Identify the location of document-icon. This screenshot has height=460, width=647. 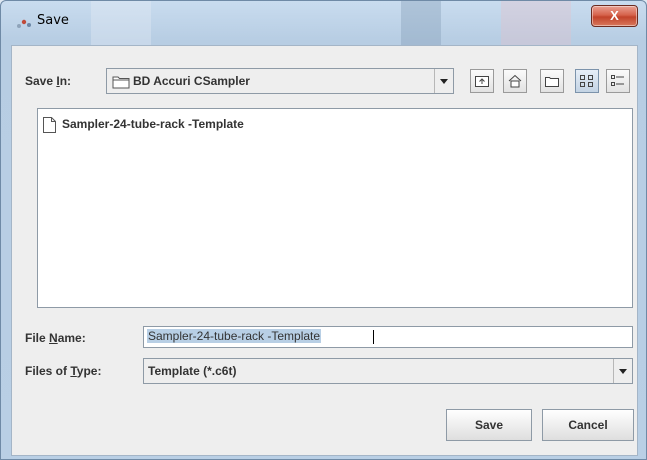
(49, 125).